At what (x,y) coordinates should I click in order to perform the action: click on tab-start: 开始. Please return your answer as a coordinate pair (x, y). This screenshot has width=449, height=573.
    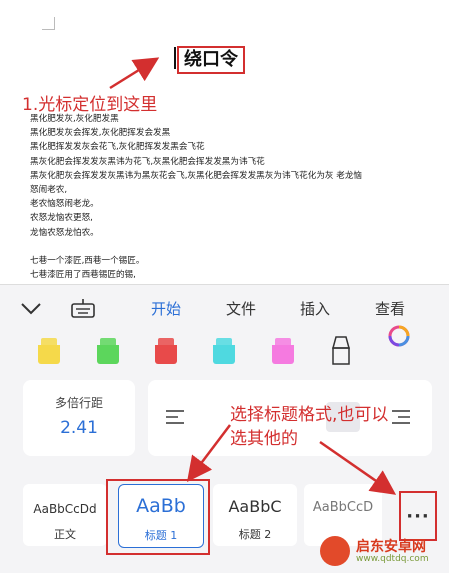
    Looking at the image, I should click on (166, 308).